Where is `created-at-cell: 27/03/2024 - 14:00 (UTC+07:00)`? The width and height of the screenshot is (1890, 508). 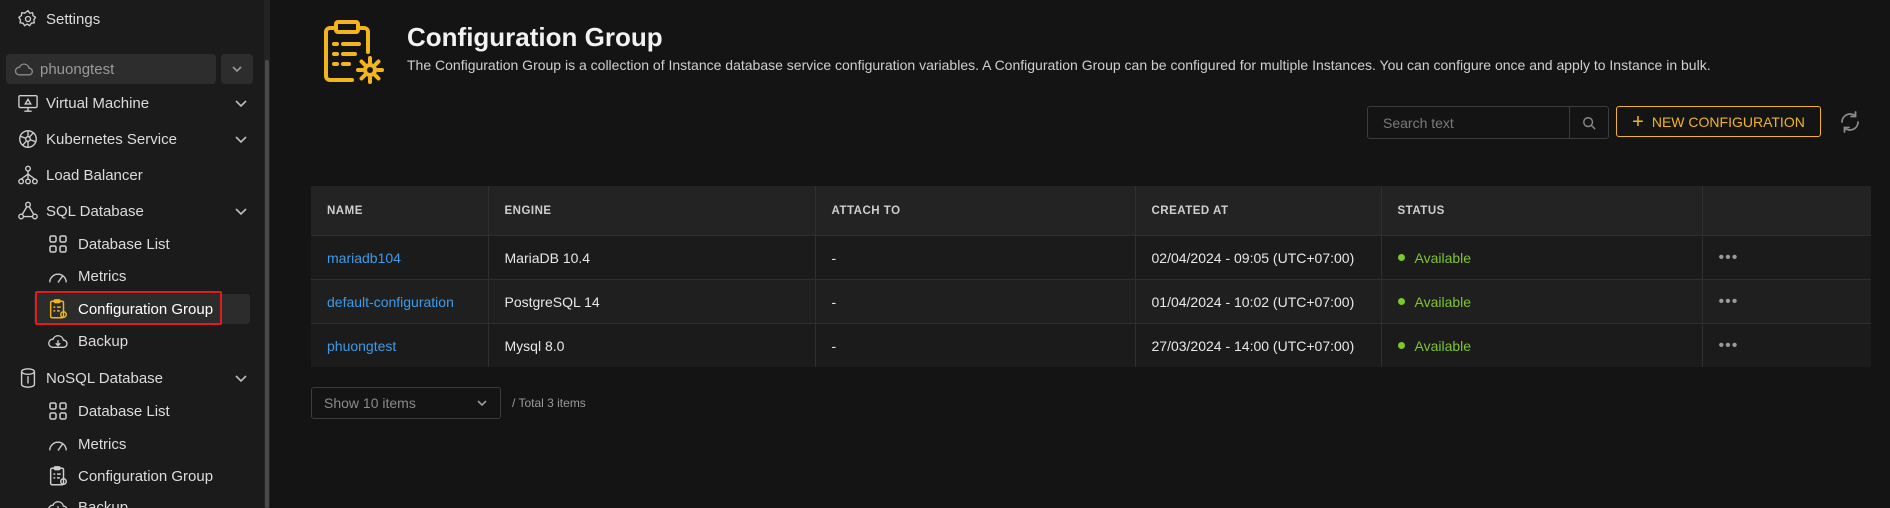 created-at-cell: 27/03/2024 - 14:00 (UTC+07:00) is located at coordinates (1258, 345).